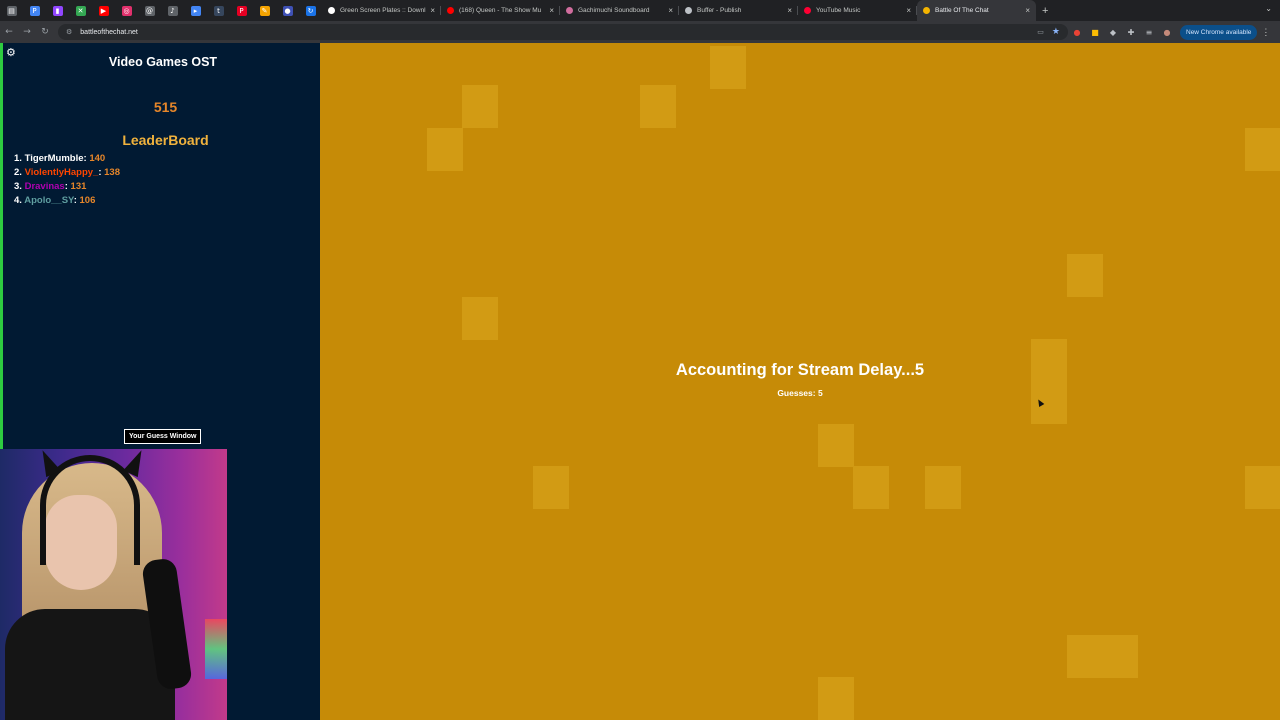  I want to click on address-bar: ⚙ battleofthechat.net ▭ ★, so click(563, 32).